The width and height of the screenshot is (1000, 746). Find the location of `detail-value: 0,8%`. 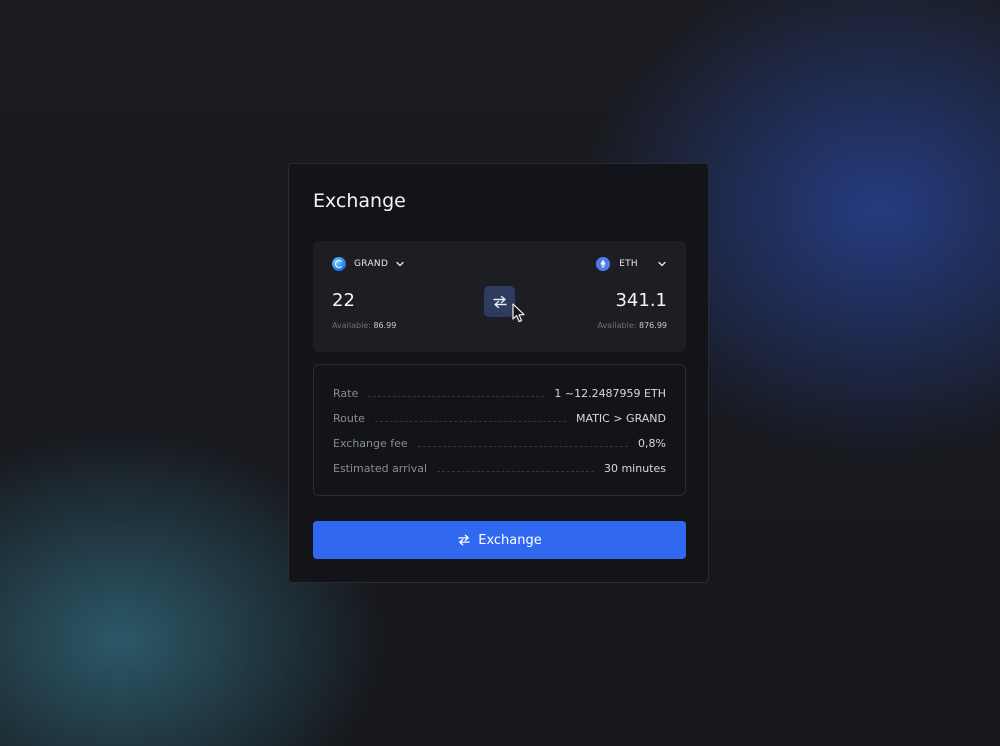

detail-value: 0,8% is located at coordinates (652, 443).